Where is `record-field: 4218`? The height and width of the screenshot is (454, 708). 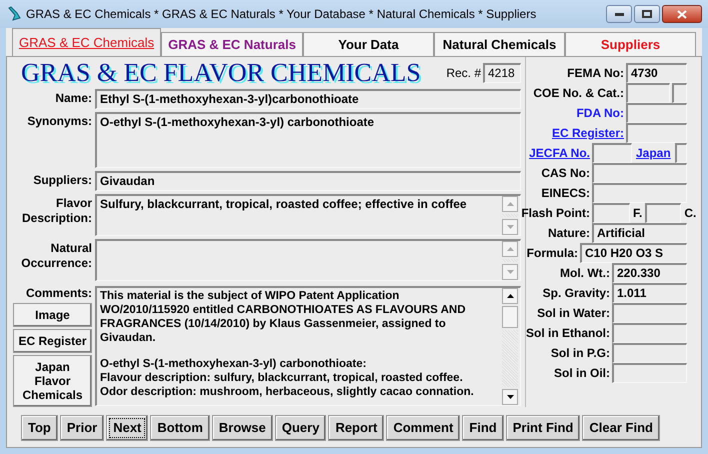
record-field: 4218 is located at coordinates (502, 73).